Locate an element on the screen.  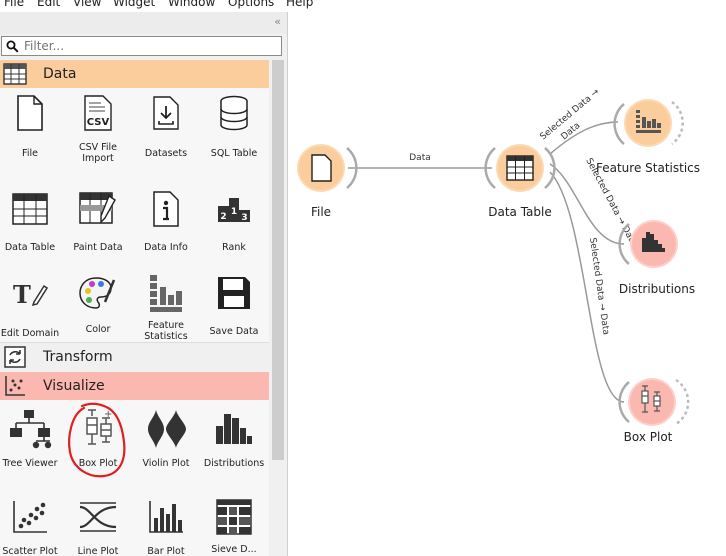
widget-paint-data: Paint Data is located at coordinates (98, 218).